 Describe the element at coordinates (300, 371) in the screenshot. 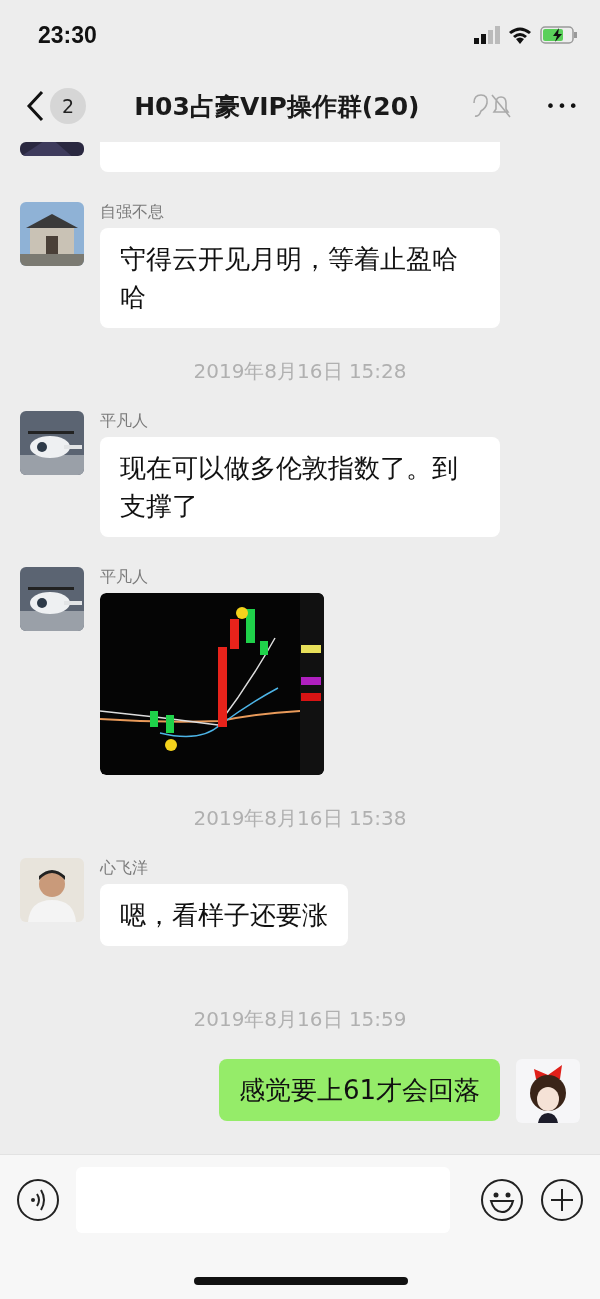

I see `timestamp: 2019年8月16日 15:28` at that location.